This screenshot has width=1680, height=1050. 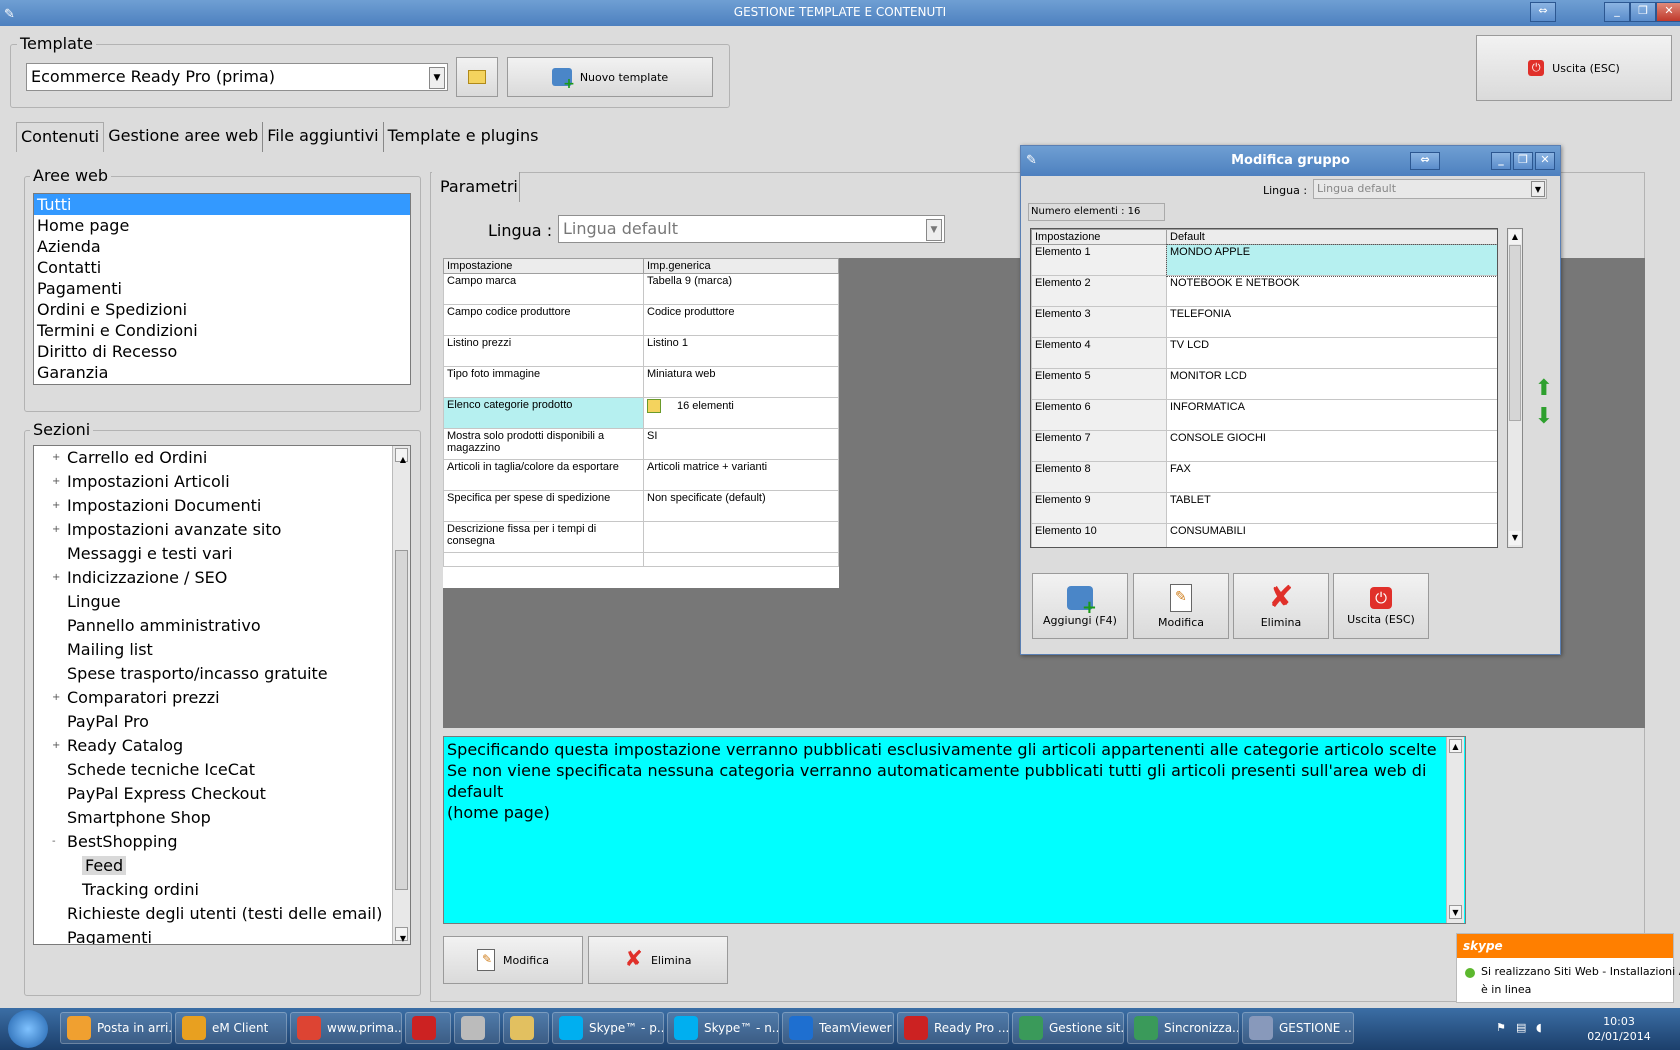 What do you see at coordinates (213, 506) in the screenshot?
I see `tree-item: + Impostazioni Documenti` at bounding box center [213, 506].